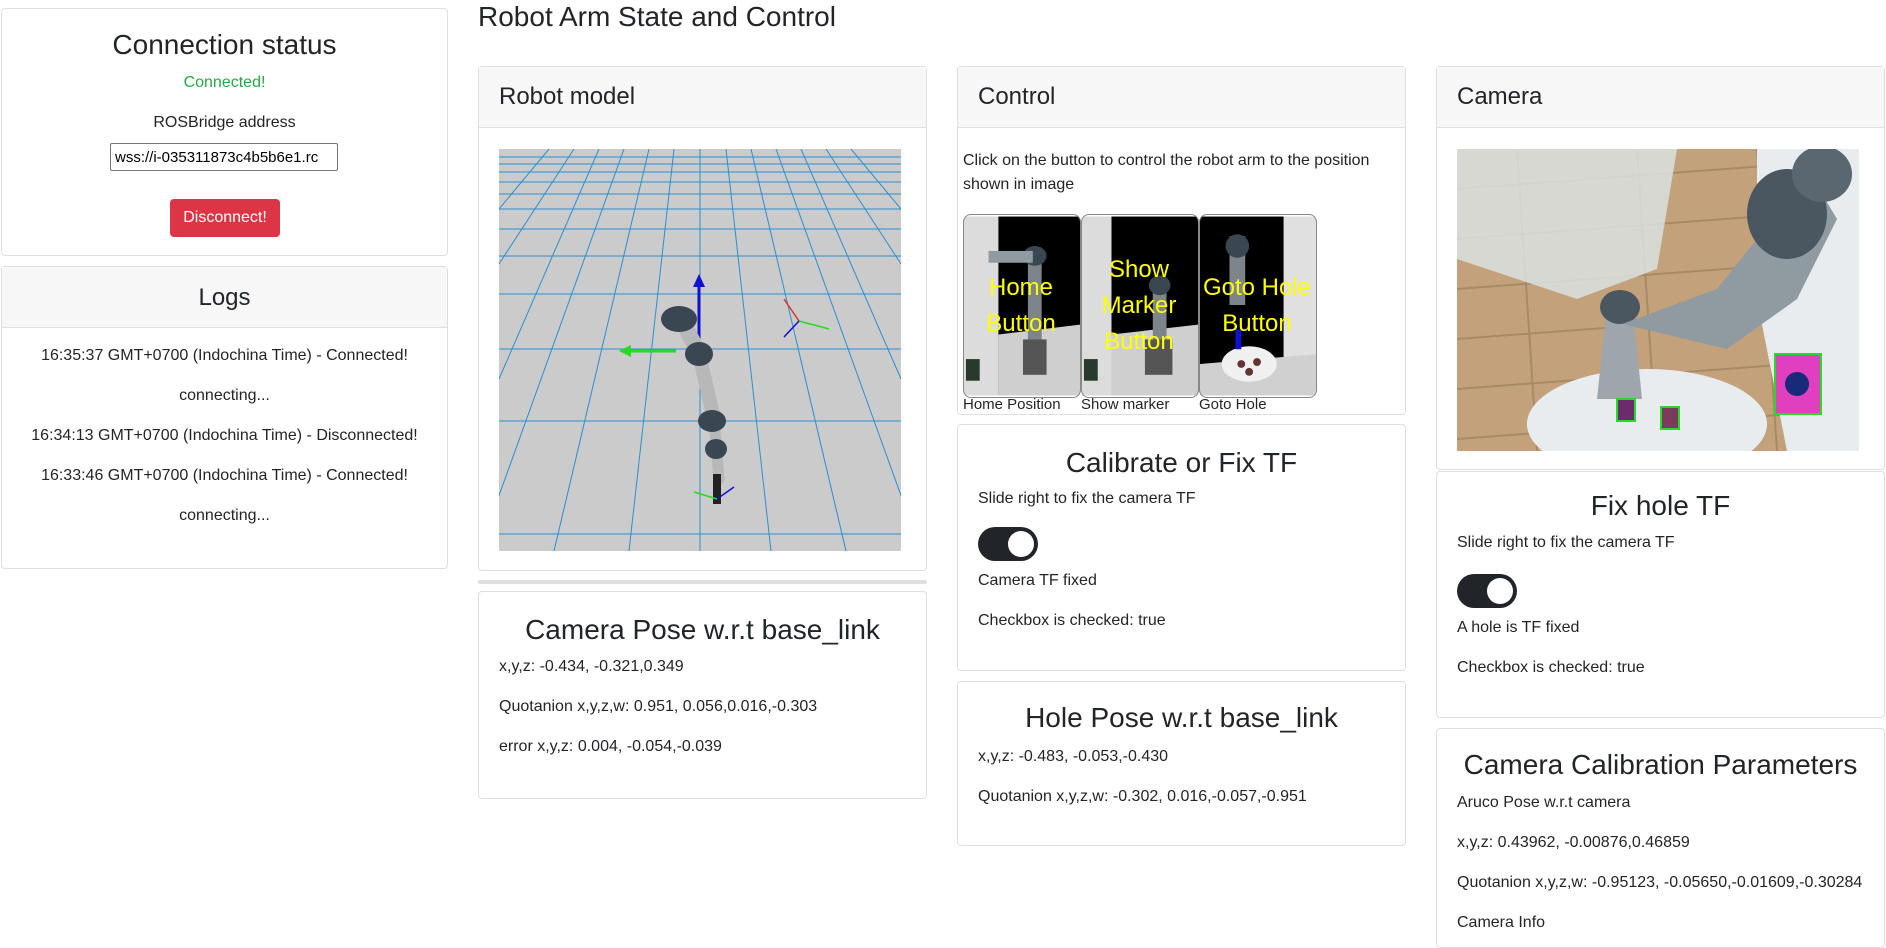 This screenshot has width=1886, height=948. I want to click on calibrate-tf-title: Calibrate or Fix TF, so click(1181, 462).